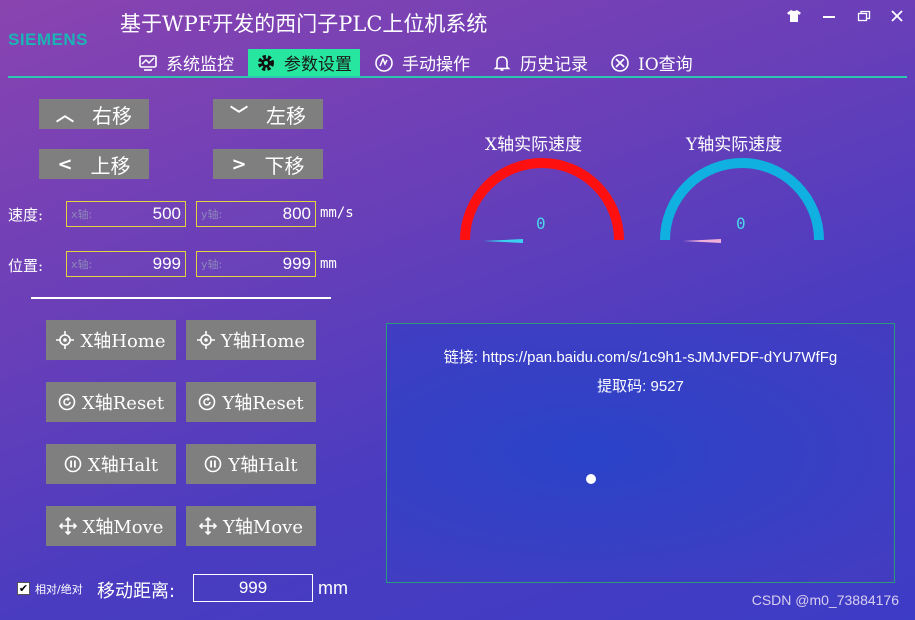 The width and height of the screenshot is (915, 620). I want to click on position-y-placeholder: y轴:, so click(212, 264).